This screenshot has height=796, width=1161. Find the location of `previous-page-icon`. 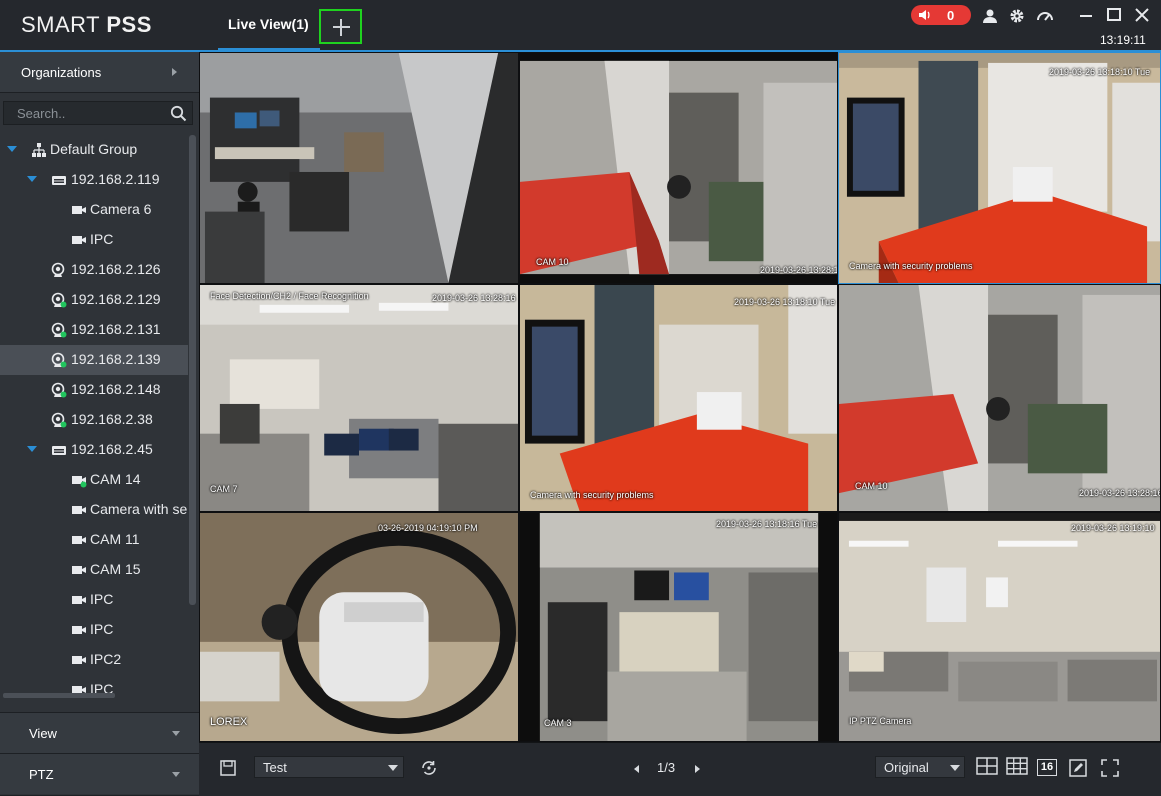

previous-page-icon is located at coordinates (636, 769).